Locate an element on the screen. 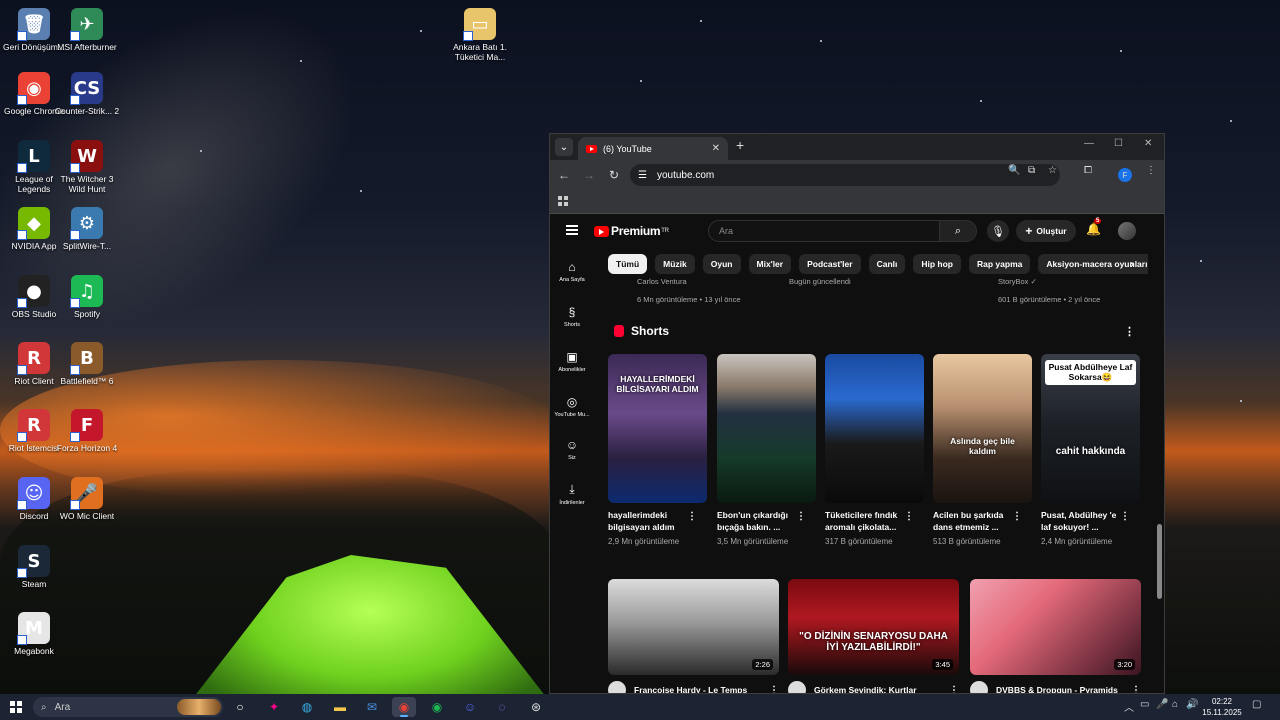 The height and width of the screenshot is (720, 1280). minimize-button: — is located at coordinates (1089, 143).